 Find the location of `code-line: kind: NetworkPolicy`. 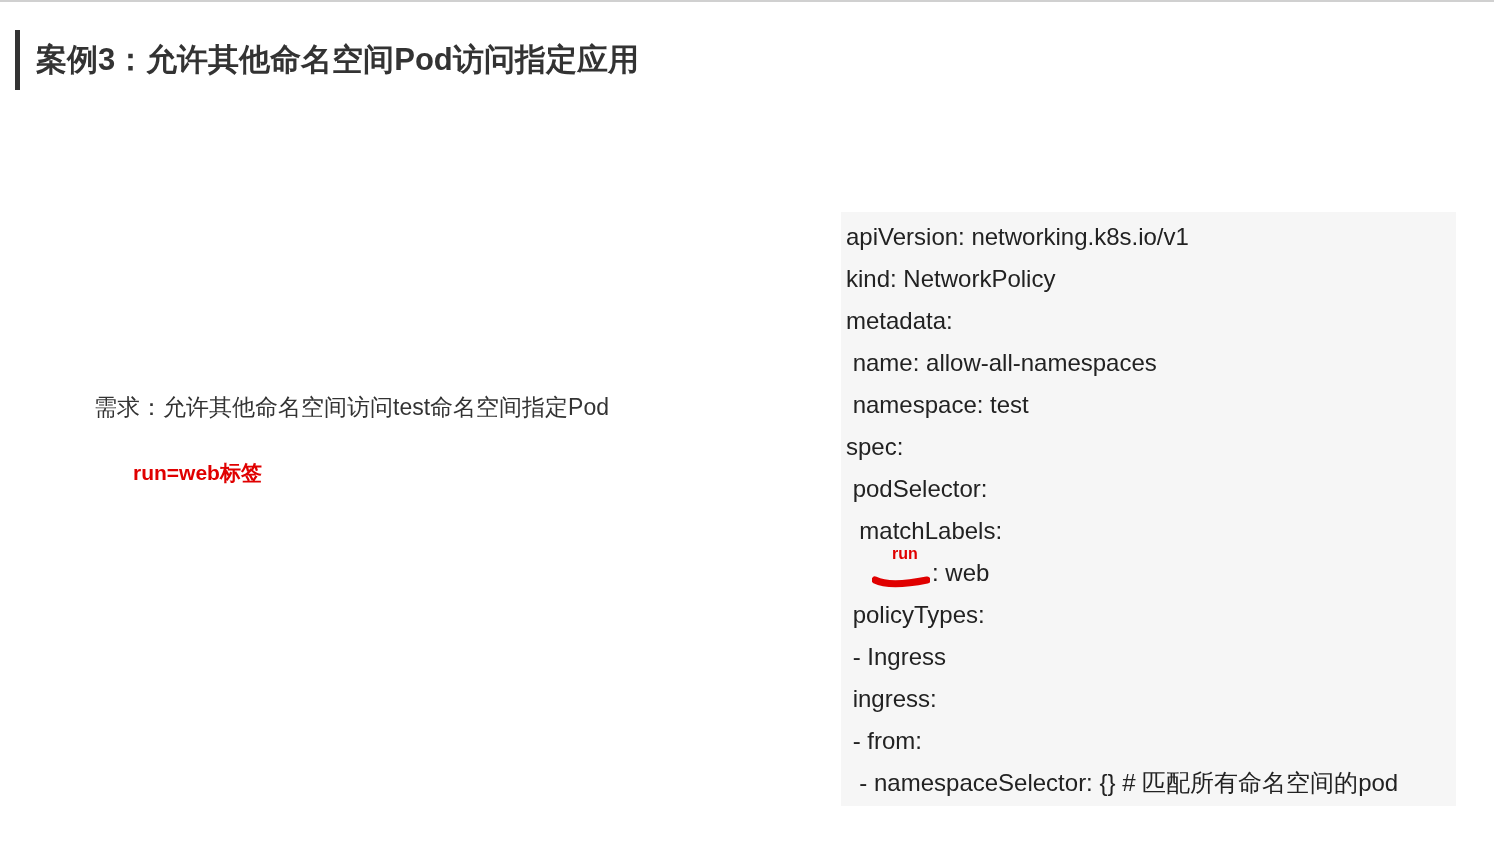

code-line: kind: NetworkPolicy is located at coordinates (951, 279).